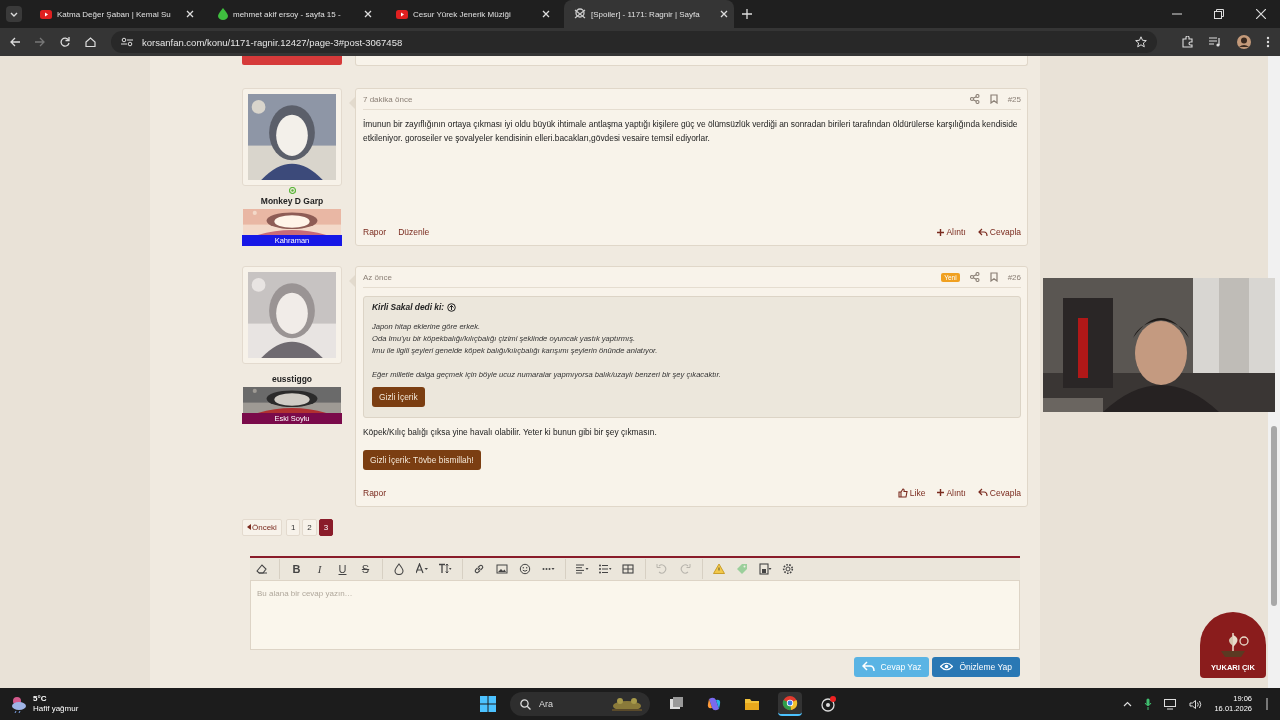  What do you see at coordinates (580, 14) in the screenshot?
I see `skull-icon` at bounding box center [580, 14].